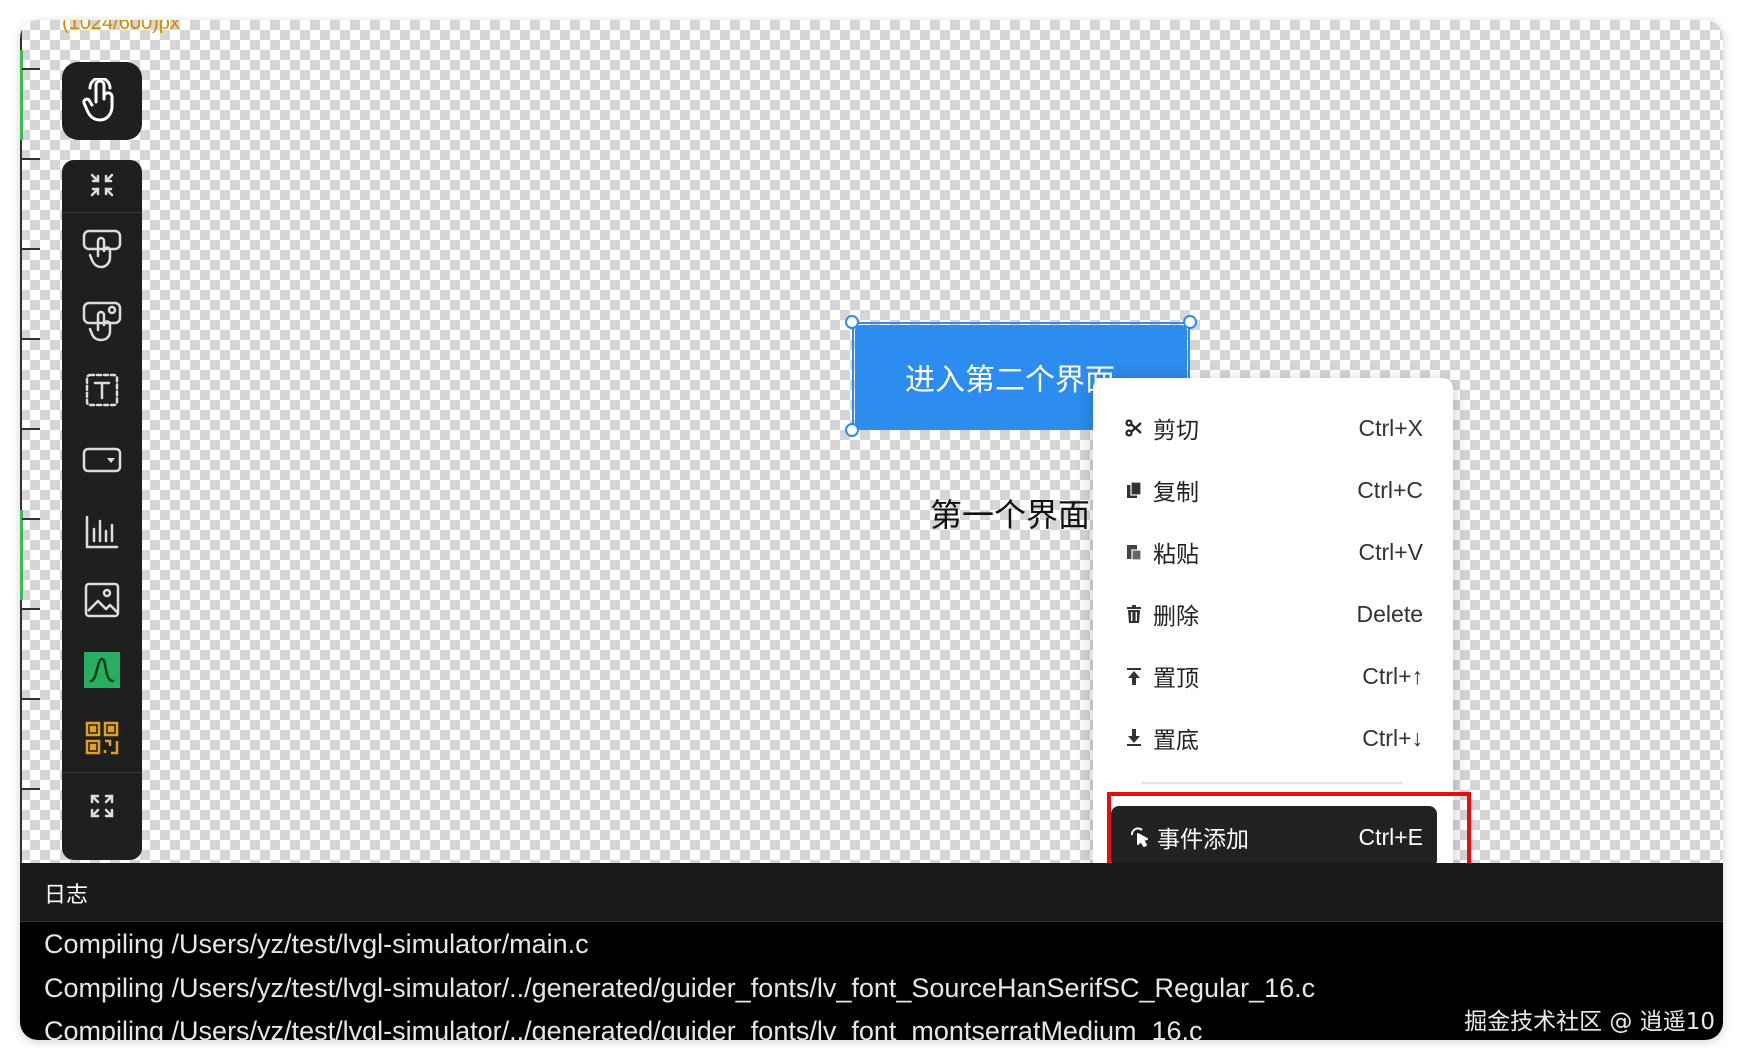 This screenshot has height=1060, width=1742. I want to click on text-widget-tool, so click(102, 390).